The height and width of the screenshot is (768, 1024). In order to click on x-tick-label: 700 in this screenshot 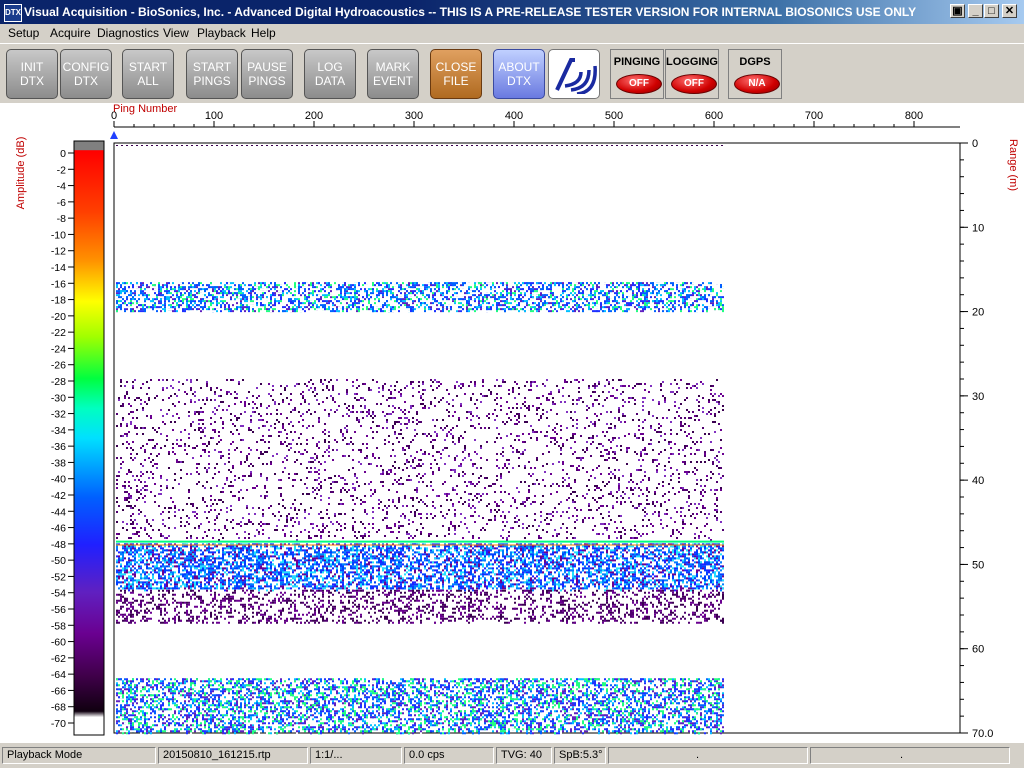, I will do `click(814, 116)`.